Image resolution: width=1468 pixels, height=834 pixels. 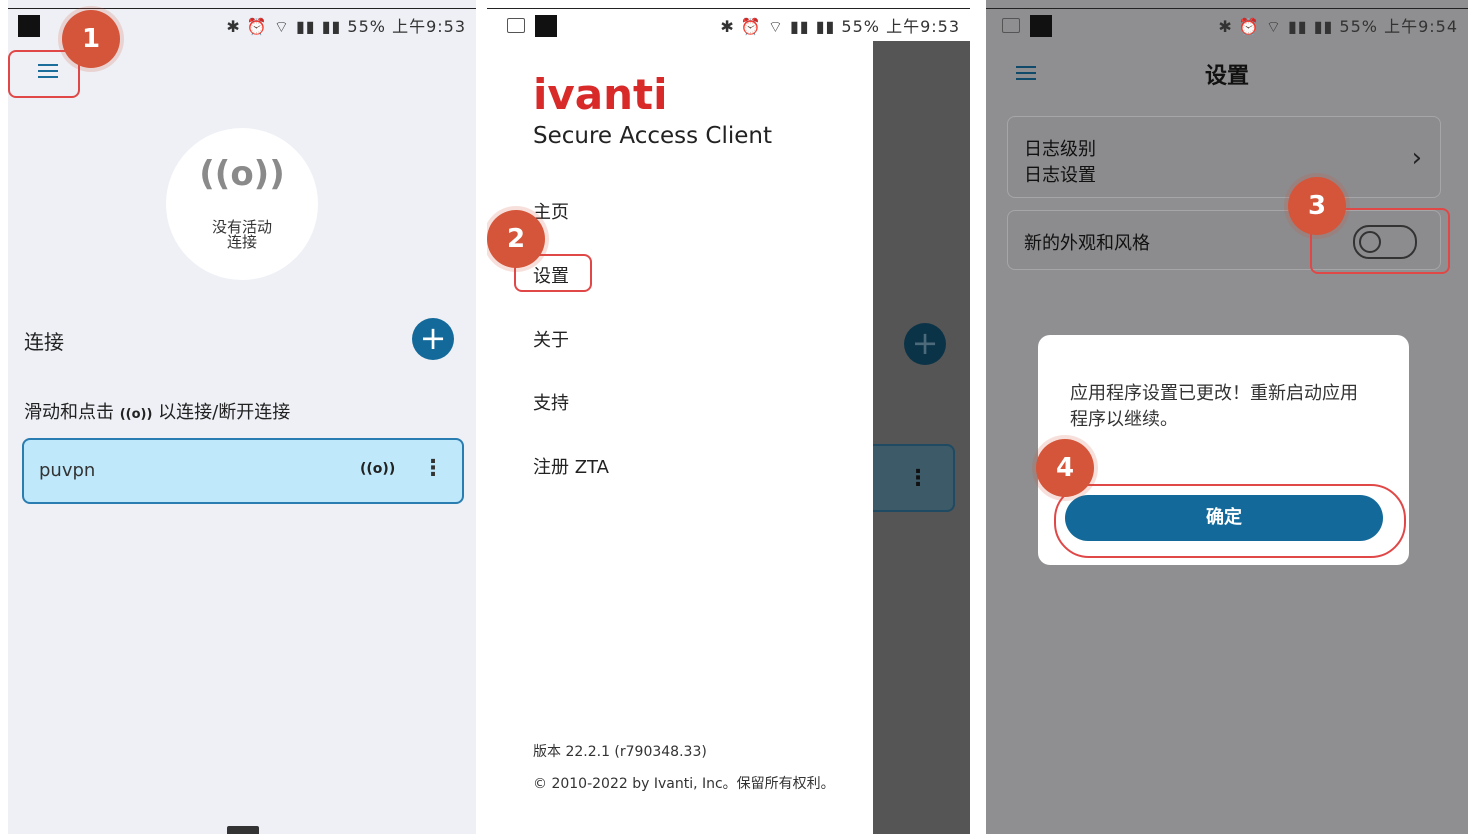 I want to click on step-badge-4: 4, so click(x=1065, y=468).